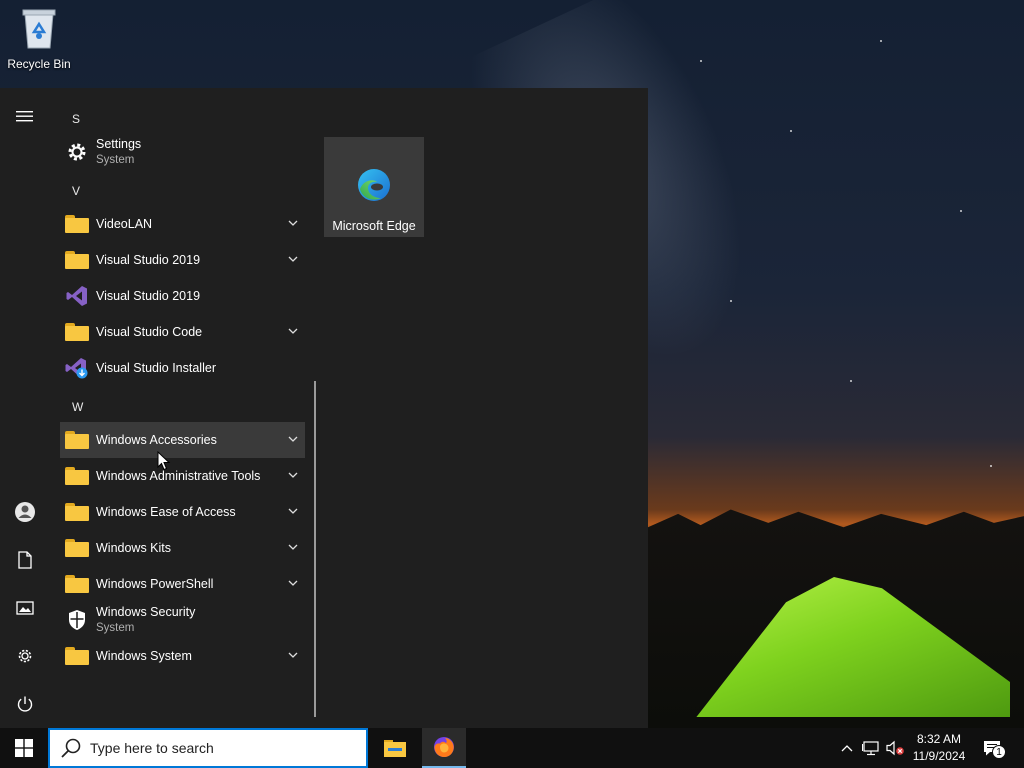 Image resolution: width=1024 pixels, height=768 pixels. Describe the element at coordinates (25, 408) in the screenshot. I see `start-rail` at that location.